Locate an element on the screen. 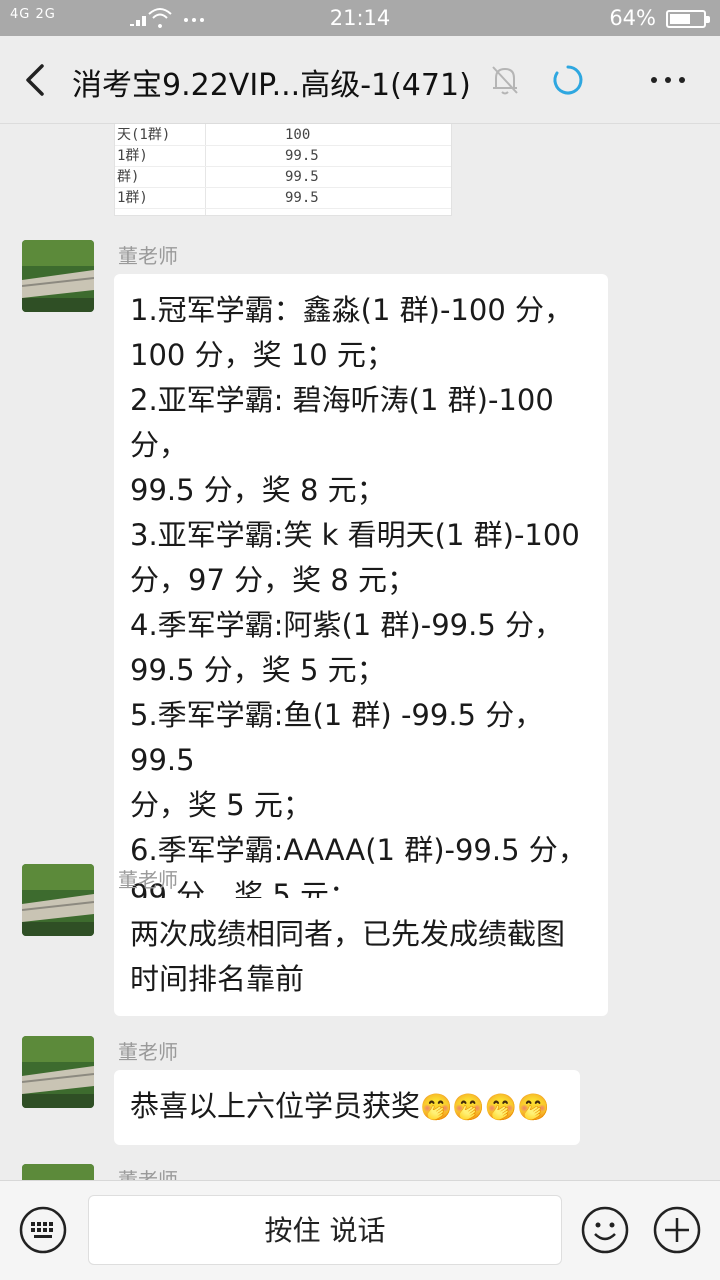 Image resolution: width=720 pixels, height=1280 pixels. image-row-score: 100 is located at coordinates (298, 135).